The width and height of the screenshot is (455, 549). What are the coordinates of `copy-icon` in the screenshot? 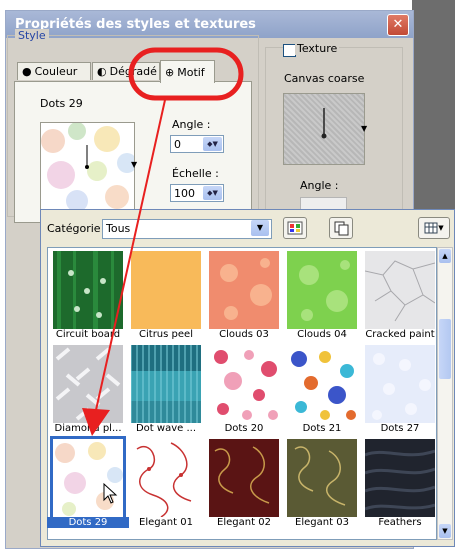 It's located at (341, 228).